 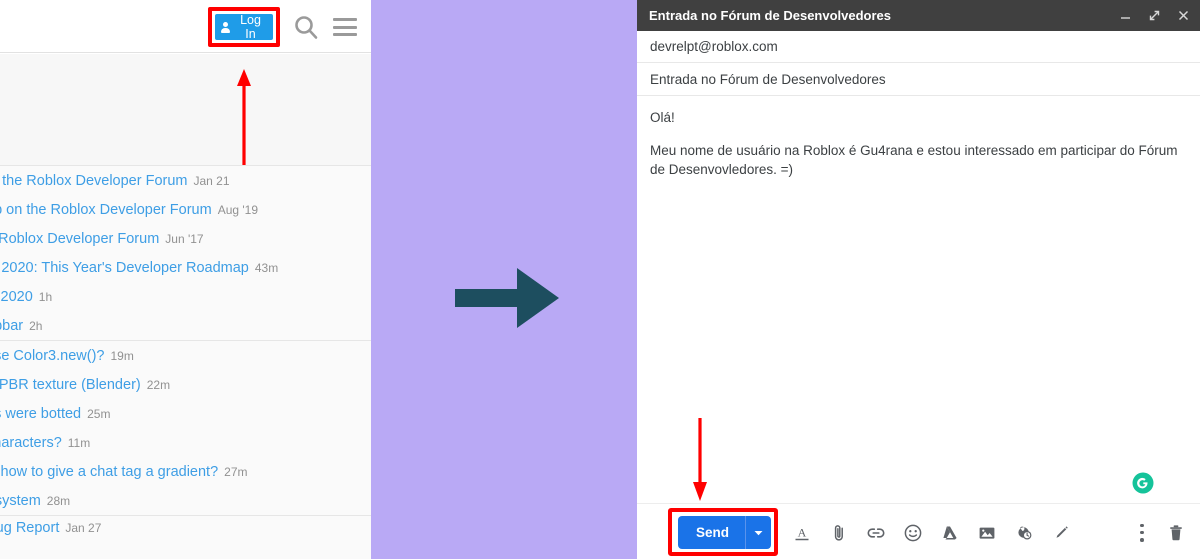 What do you see at coordinates (124, 268) in the screenshot?
I see `topic-title: in 2020: This Year's Developer Roadmap` at bounding box center [124, 268].